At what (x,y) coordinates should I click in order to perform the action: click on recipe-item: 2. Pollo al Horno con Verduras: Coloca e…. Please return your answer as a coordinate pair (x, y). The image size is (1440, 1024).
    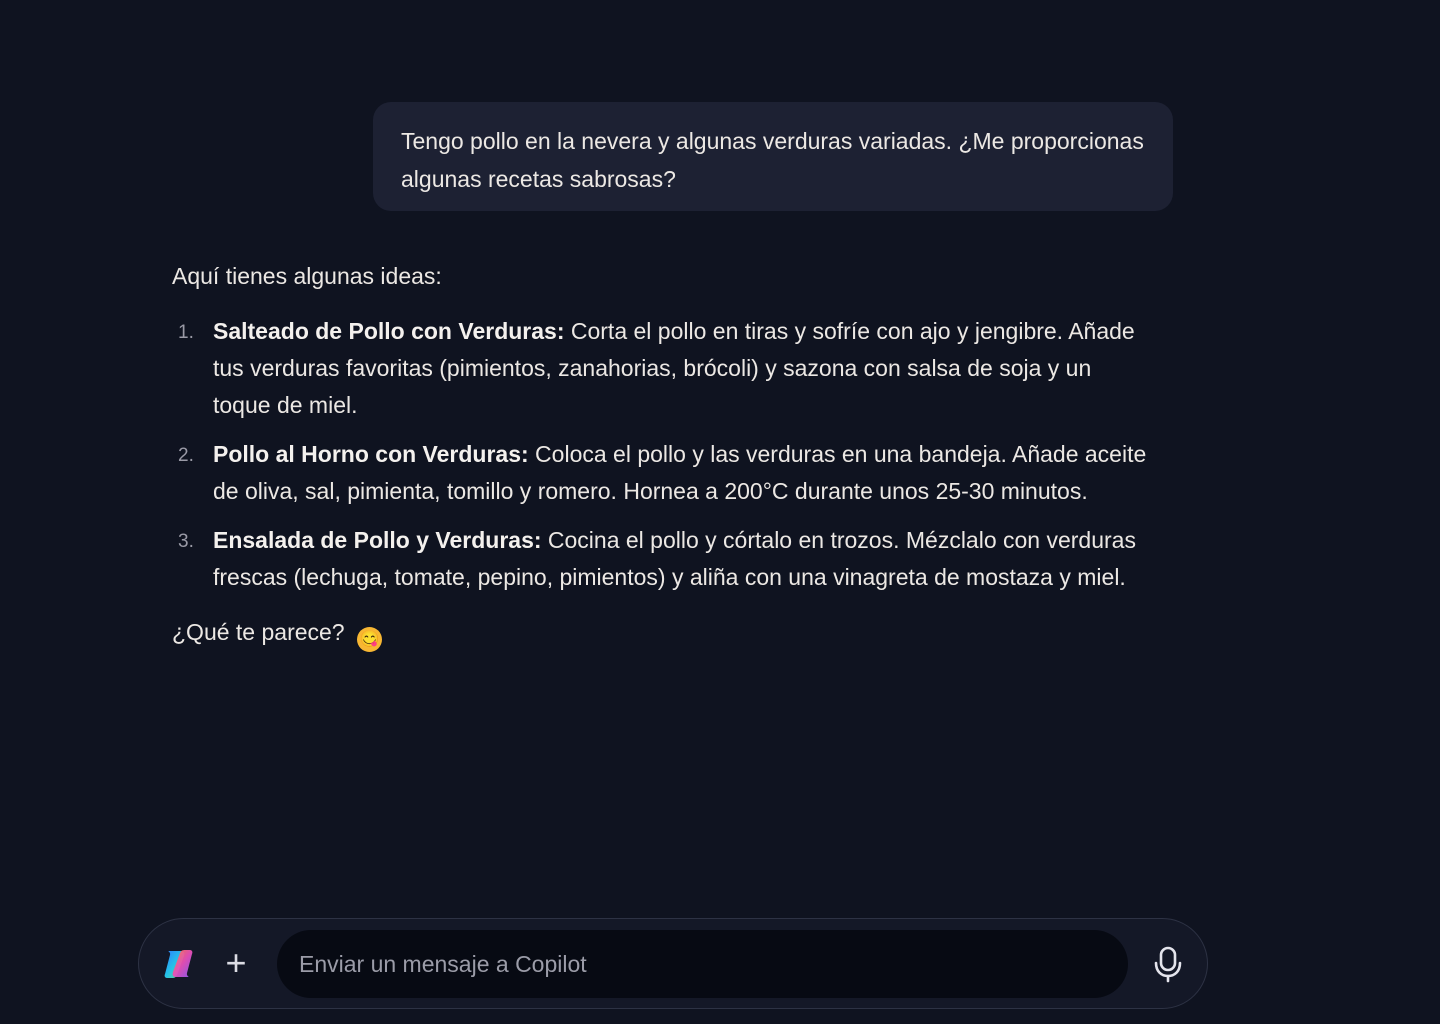
    Looking at the image, I should click on (662, 473).